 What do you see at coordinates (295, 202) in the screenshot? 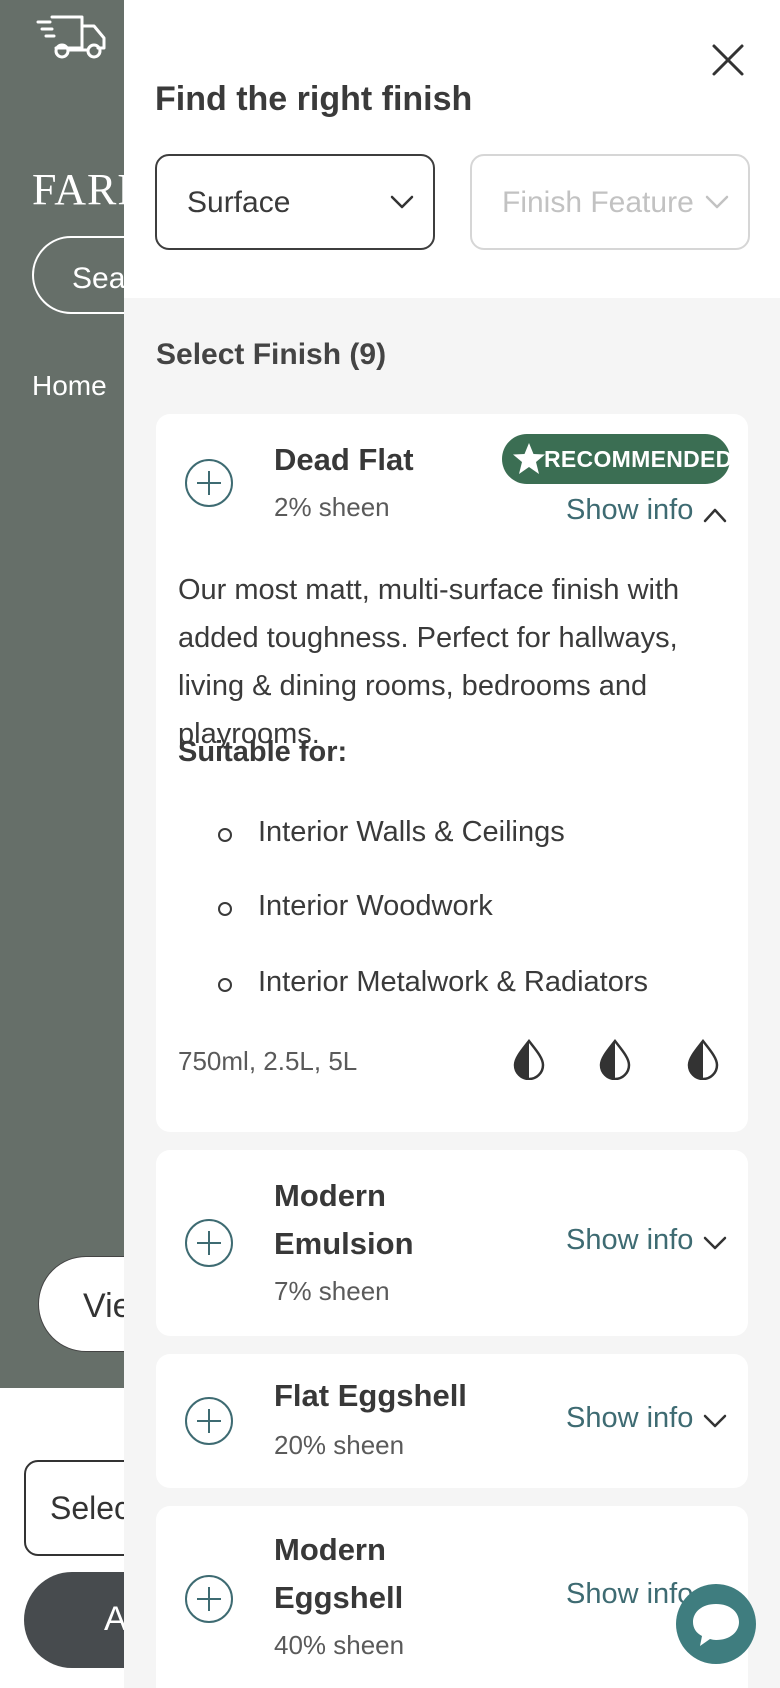
I see `surface-dropdown: Surface` at bounding box center [295, 202].